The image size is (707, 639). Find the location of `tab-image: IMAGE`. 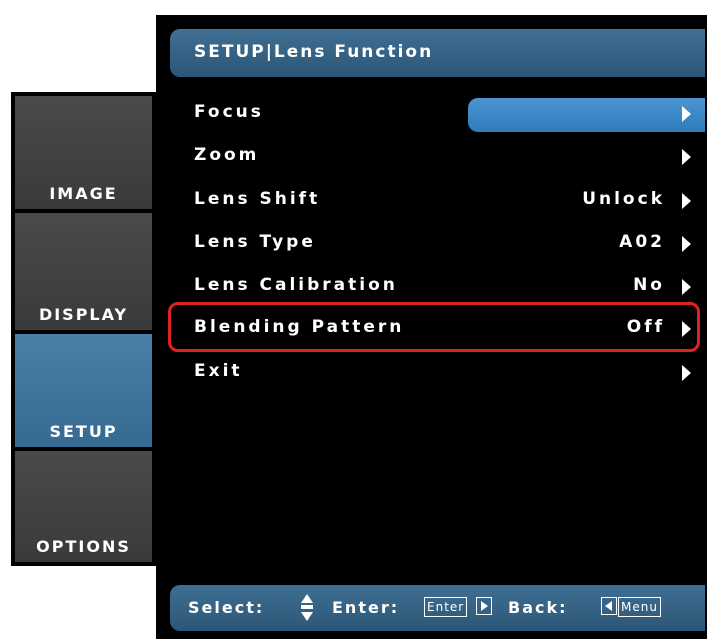

tab-image: IMAGE is located at coordinates (83, 152).